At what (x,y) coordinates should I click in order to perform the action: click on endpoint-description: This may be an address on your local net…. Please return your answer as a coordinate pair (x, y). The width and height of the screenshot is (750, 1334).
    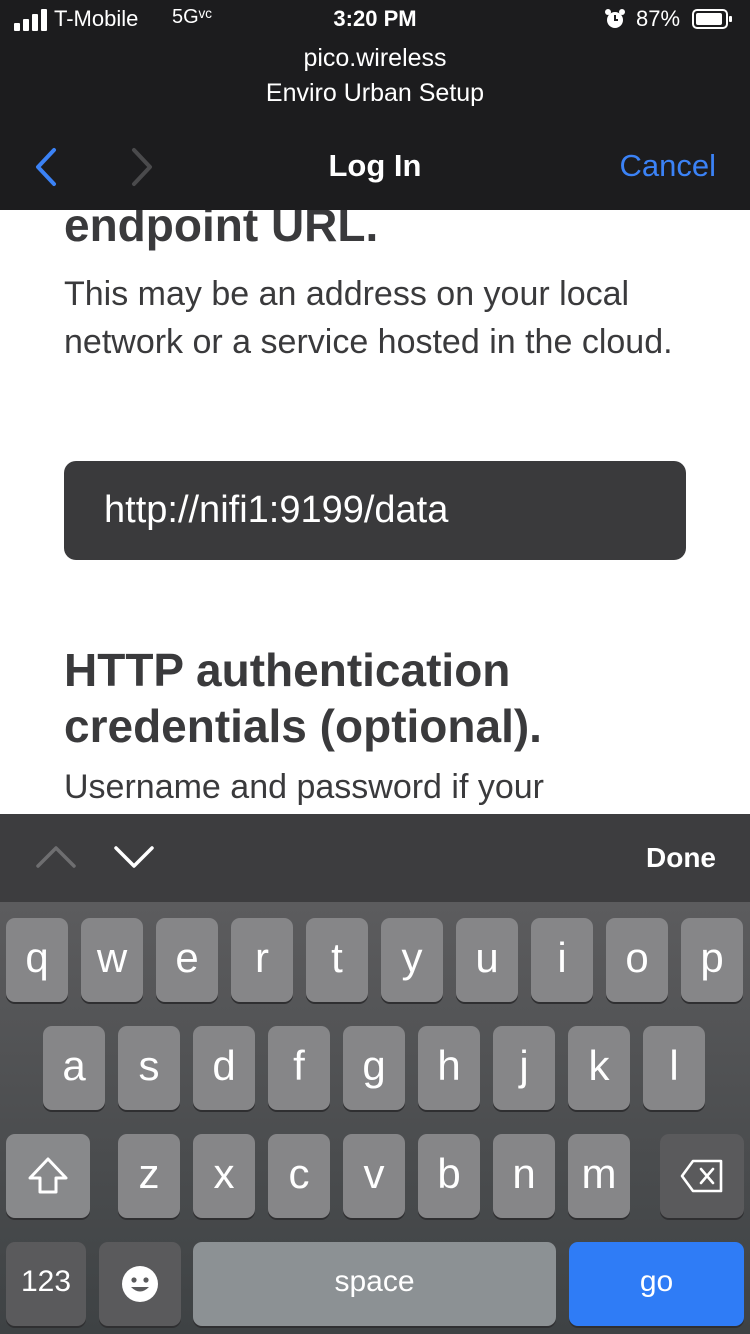
    Looking at the image, I should click on (368, 318).